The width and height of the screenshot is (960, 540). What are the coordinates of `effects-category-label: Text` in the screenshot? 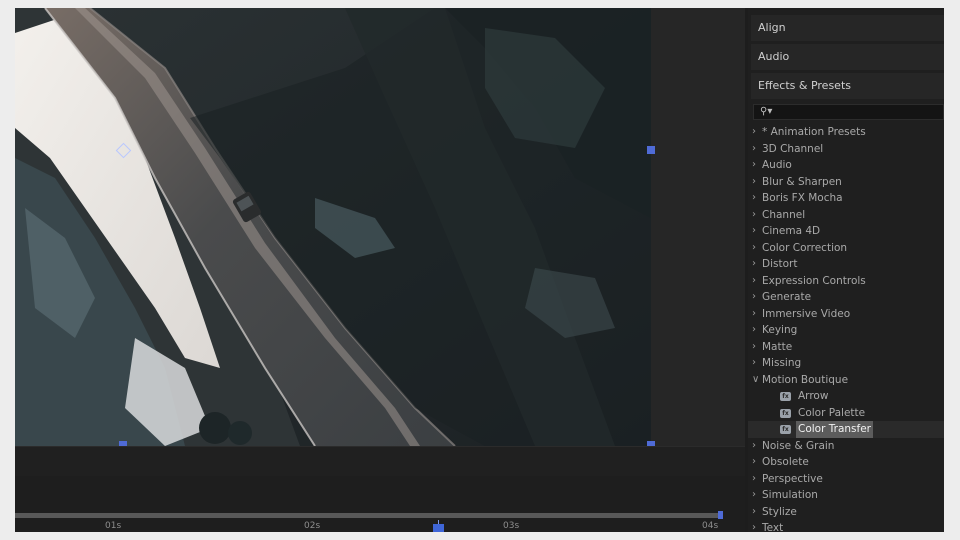 It's located at (773, 527).